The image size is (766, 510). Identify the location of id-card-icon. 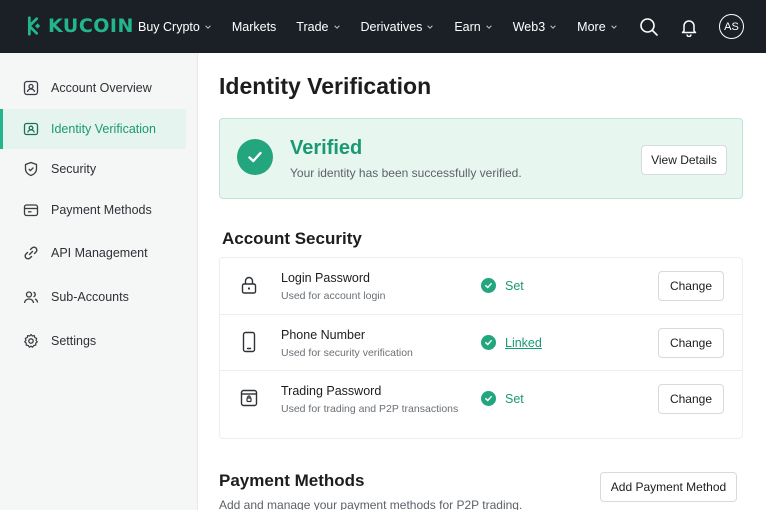
(31, 129).